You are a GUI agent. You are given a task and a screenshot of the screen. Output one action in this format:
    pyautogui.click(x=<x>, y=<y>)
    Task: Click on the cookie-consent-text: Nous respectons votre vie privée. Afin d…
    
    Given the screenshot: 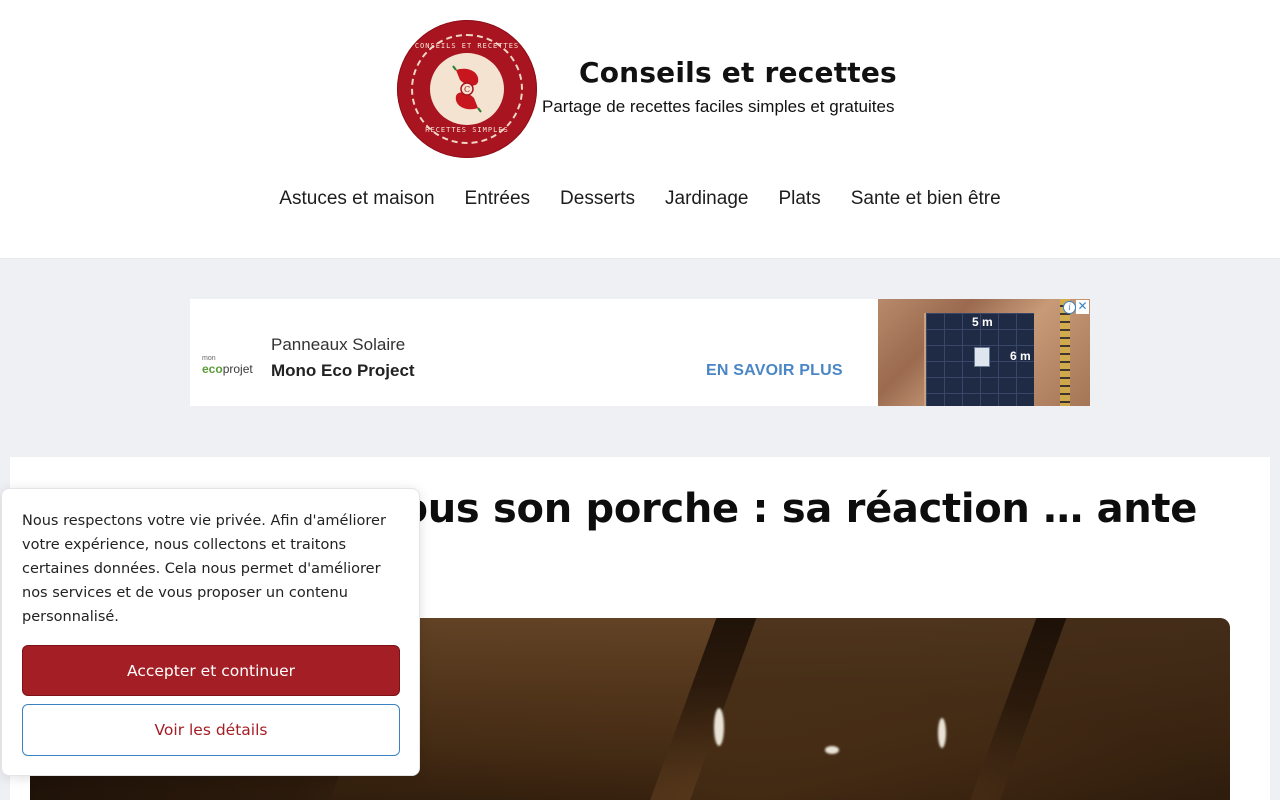 What is the action you would take?
    pyautogui.click(x=204, y=569)
    